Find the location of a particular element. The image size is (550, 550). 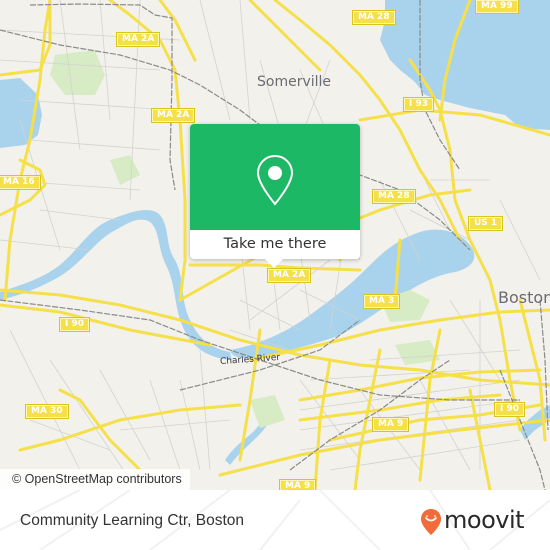

take-me-there-button: Take me there is located at coordinates (275, 244).